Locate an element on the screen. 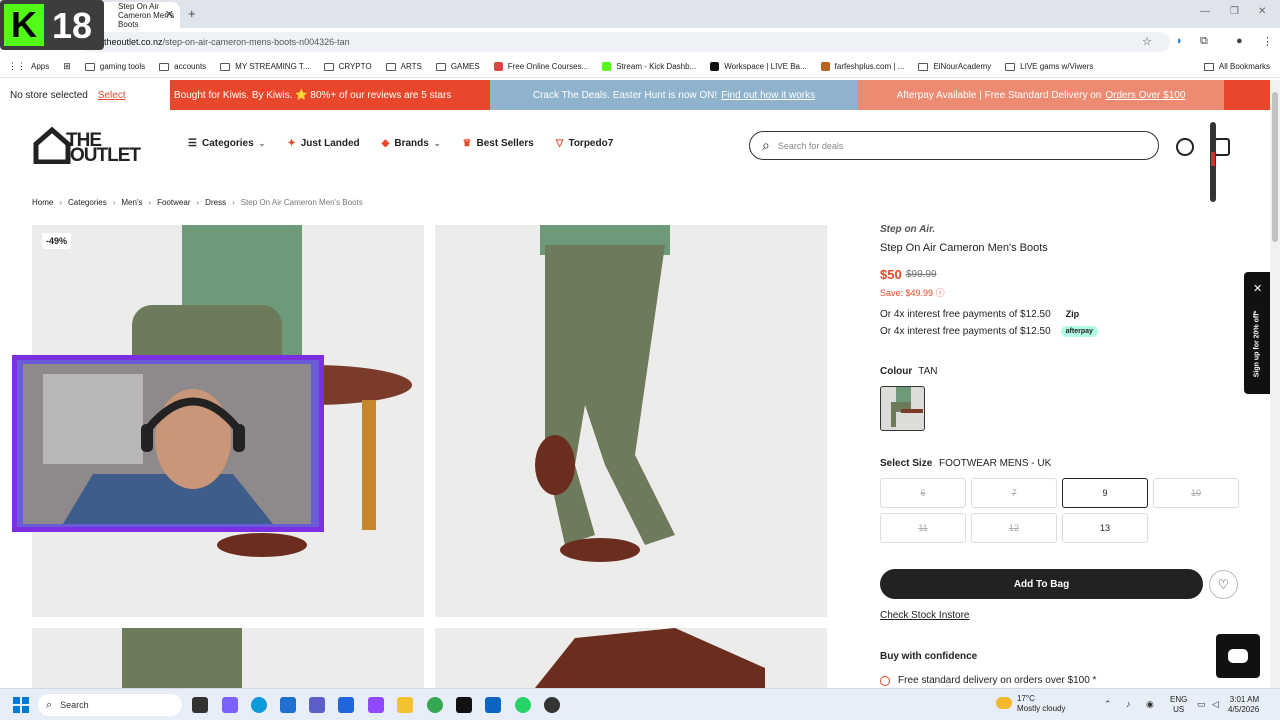 The height and width of the screenshot is (720, 1280). page-scrollbar is located at coordinates (1275, 384).